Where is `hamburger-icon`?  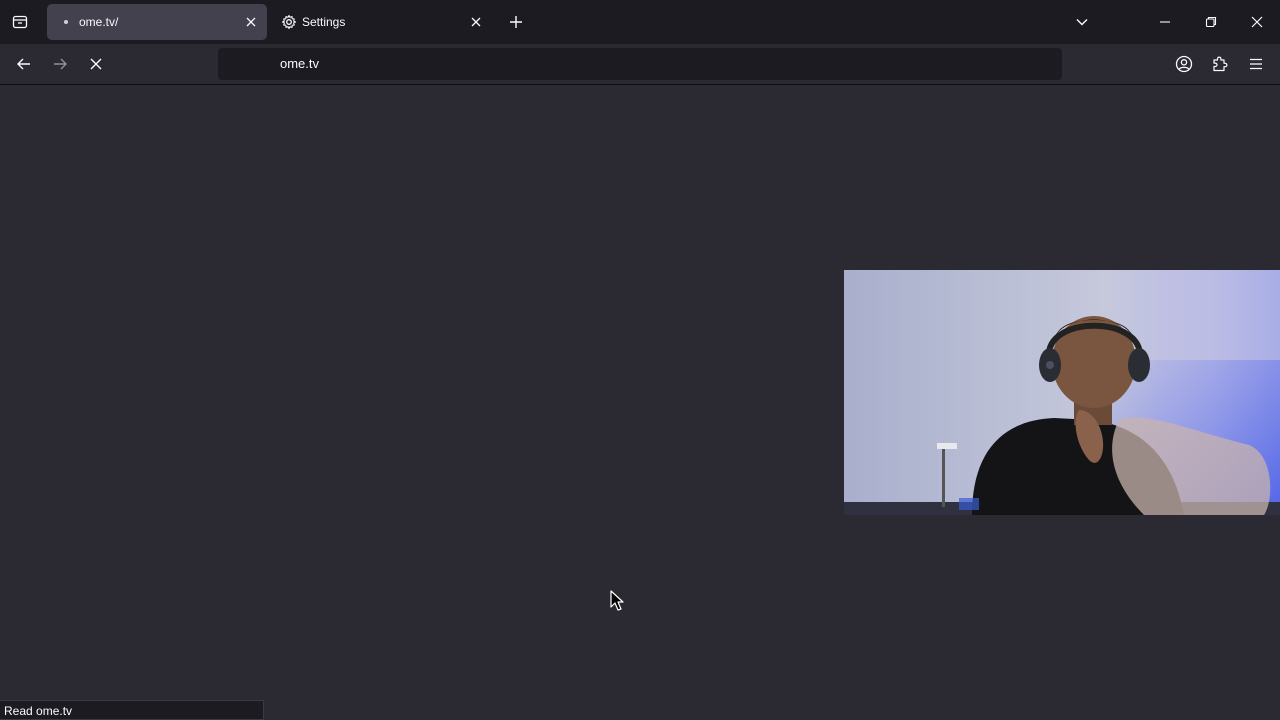 hamburger-icon is located at coordinates (1256, 64).